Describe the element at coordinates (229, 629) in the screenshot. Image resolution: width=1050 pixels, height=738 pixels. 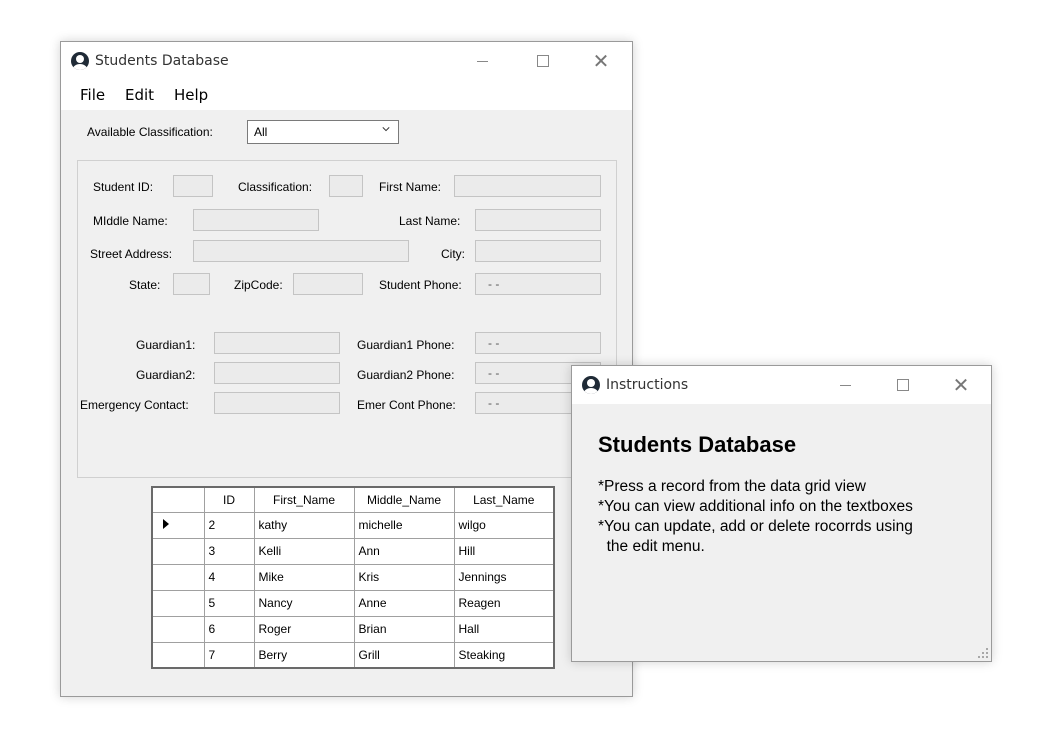
I see `cell-id: 6` at that location.